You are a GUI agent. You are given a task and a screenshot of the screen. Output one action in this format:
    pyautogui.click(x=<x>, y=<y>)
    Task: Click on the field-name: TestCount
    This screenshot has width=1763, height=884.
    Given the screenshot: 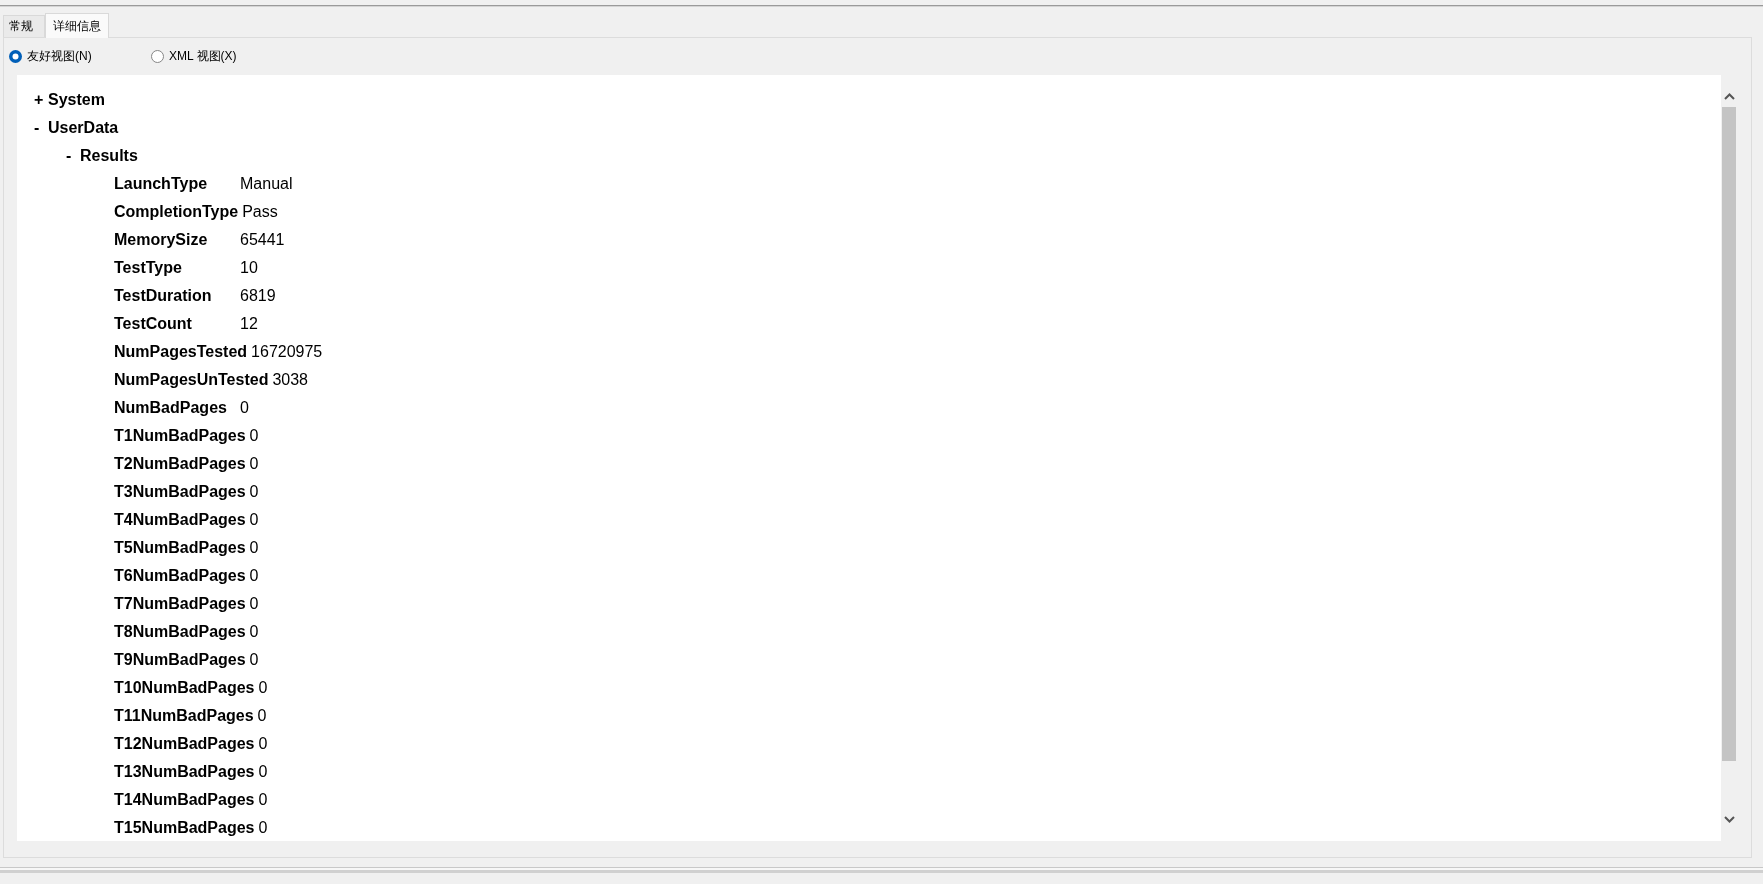 What is the action you would take?
    pyautogui.click(x=153, y=324)
    